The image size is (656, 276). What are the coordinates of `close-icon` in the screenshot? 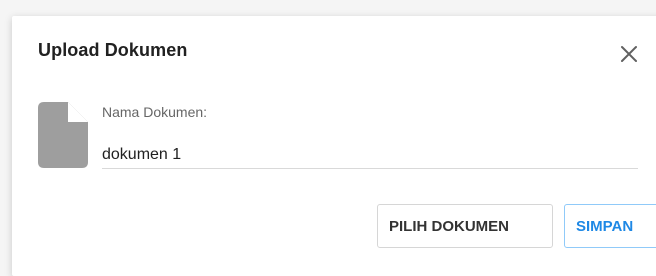 It's located at (629, 54).